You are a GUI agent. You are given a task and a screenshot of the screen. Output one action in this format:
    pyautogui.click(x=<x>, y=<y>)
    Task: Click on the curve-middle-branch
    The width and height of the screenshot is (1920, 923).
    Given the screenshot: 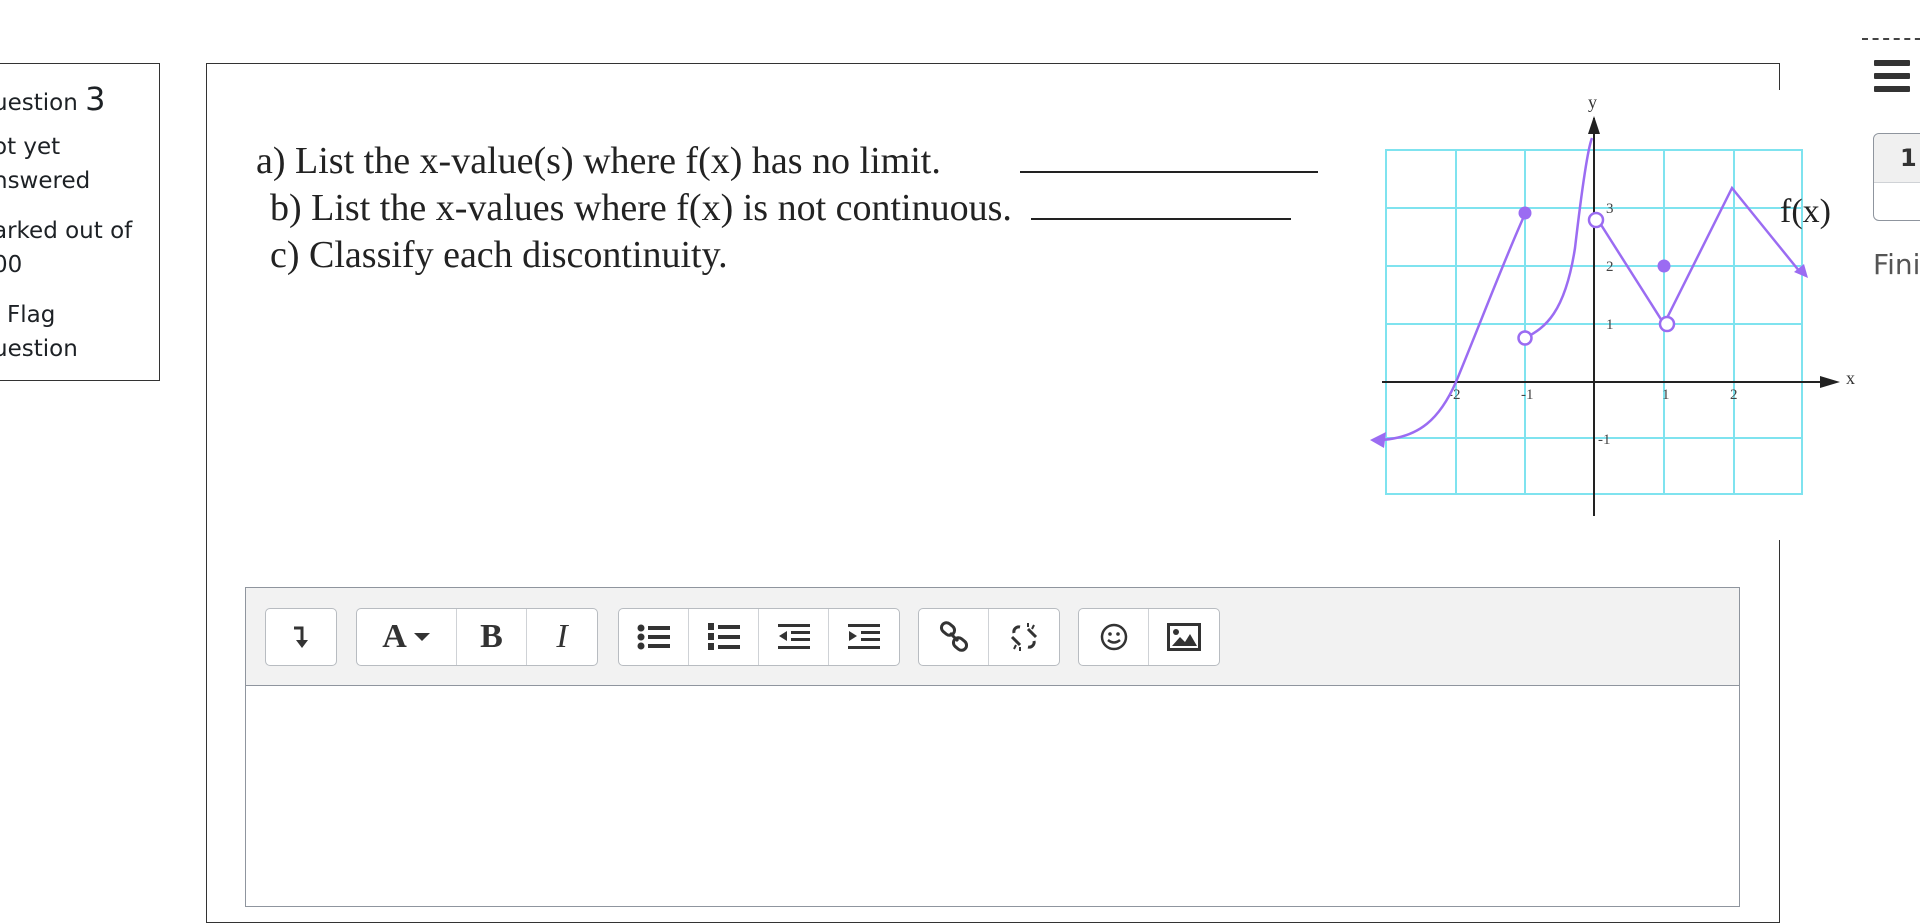 What is the action you would take?
    pyautogui.click(x=1559, y=238)
    